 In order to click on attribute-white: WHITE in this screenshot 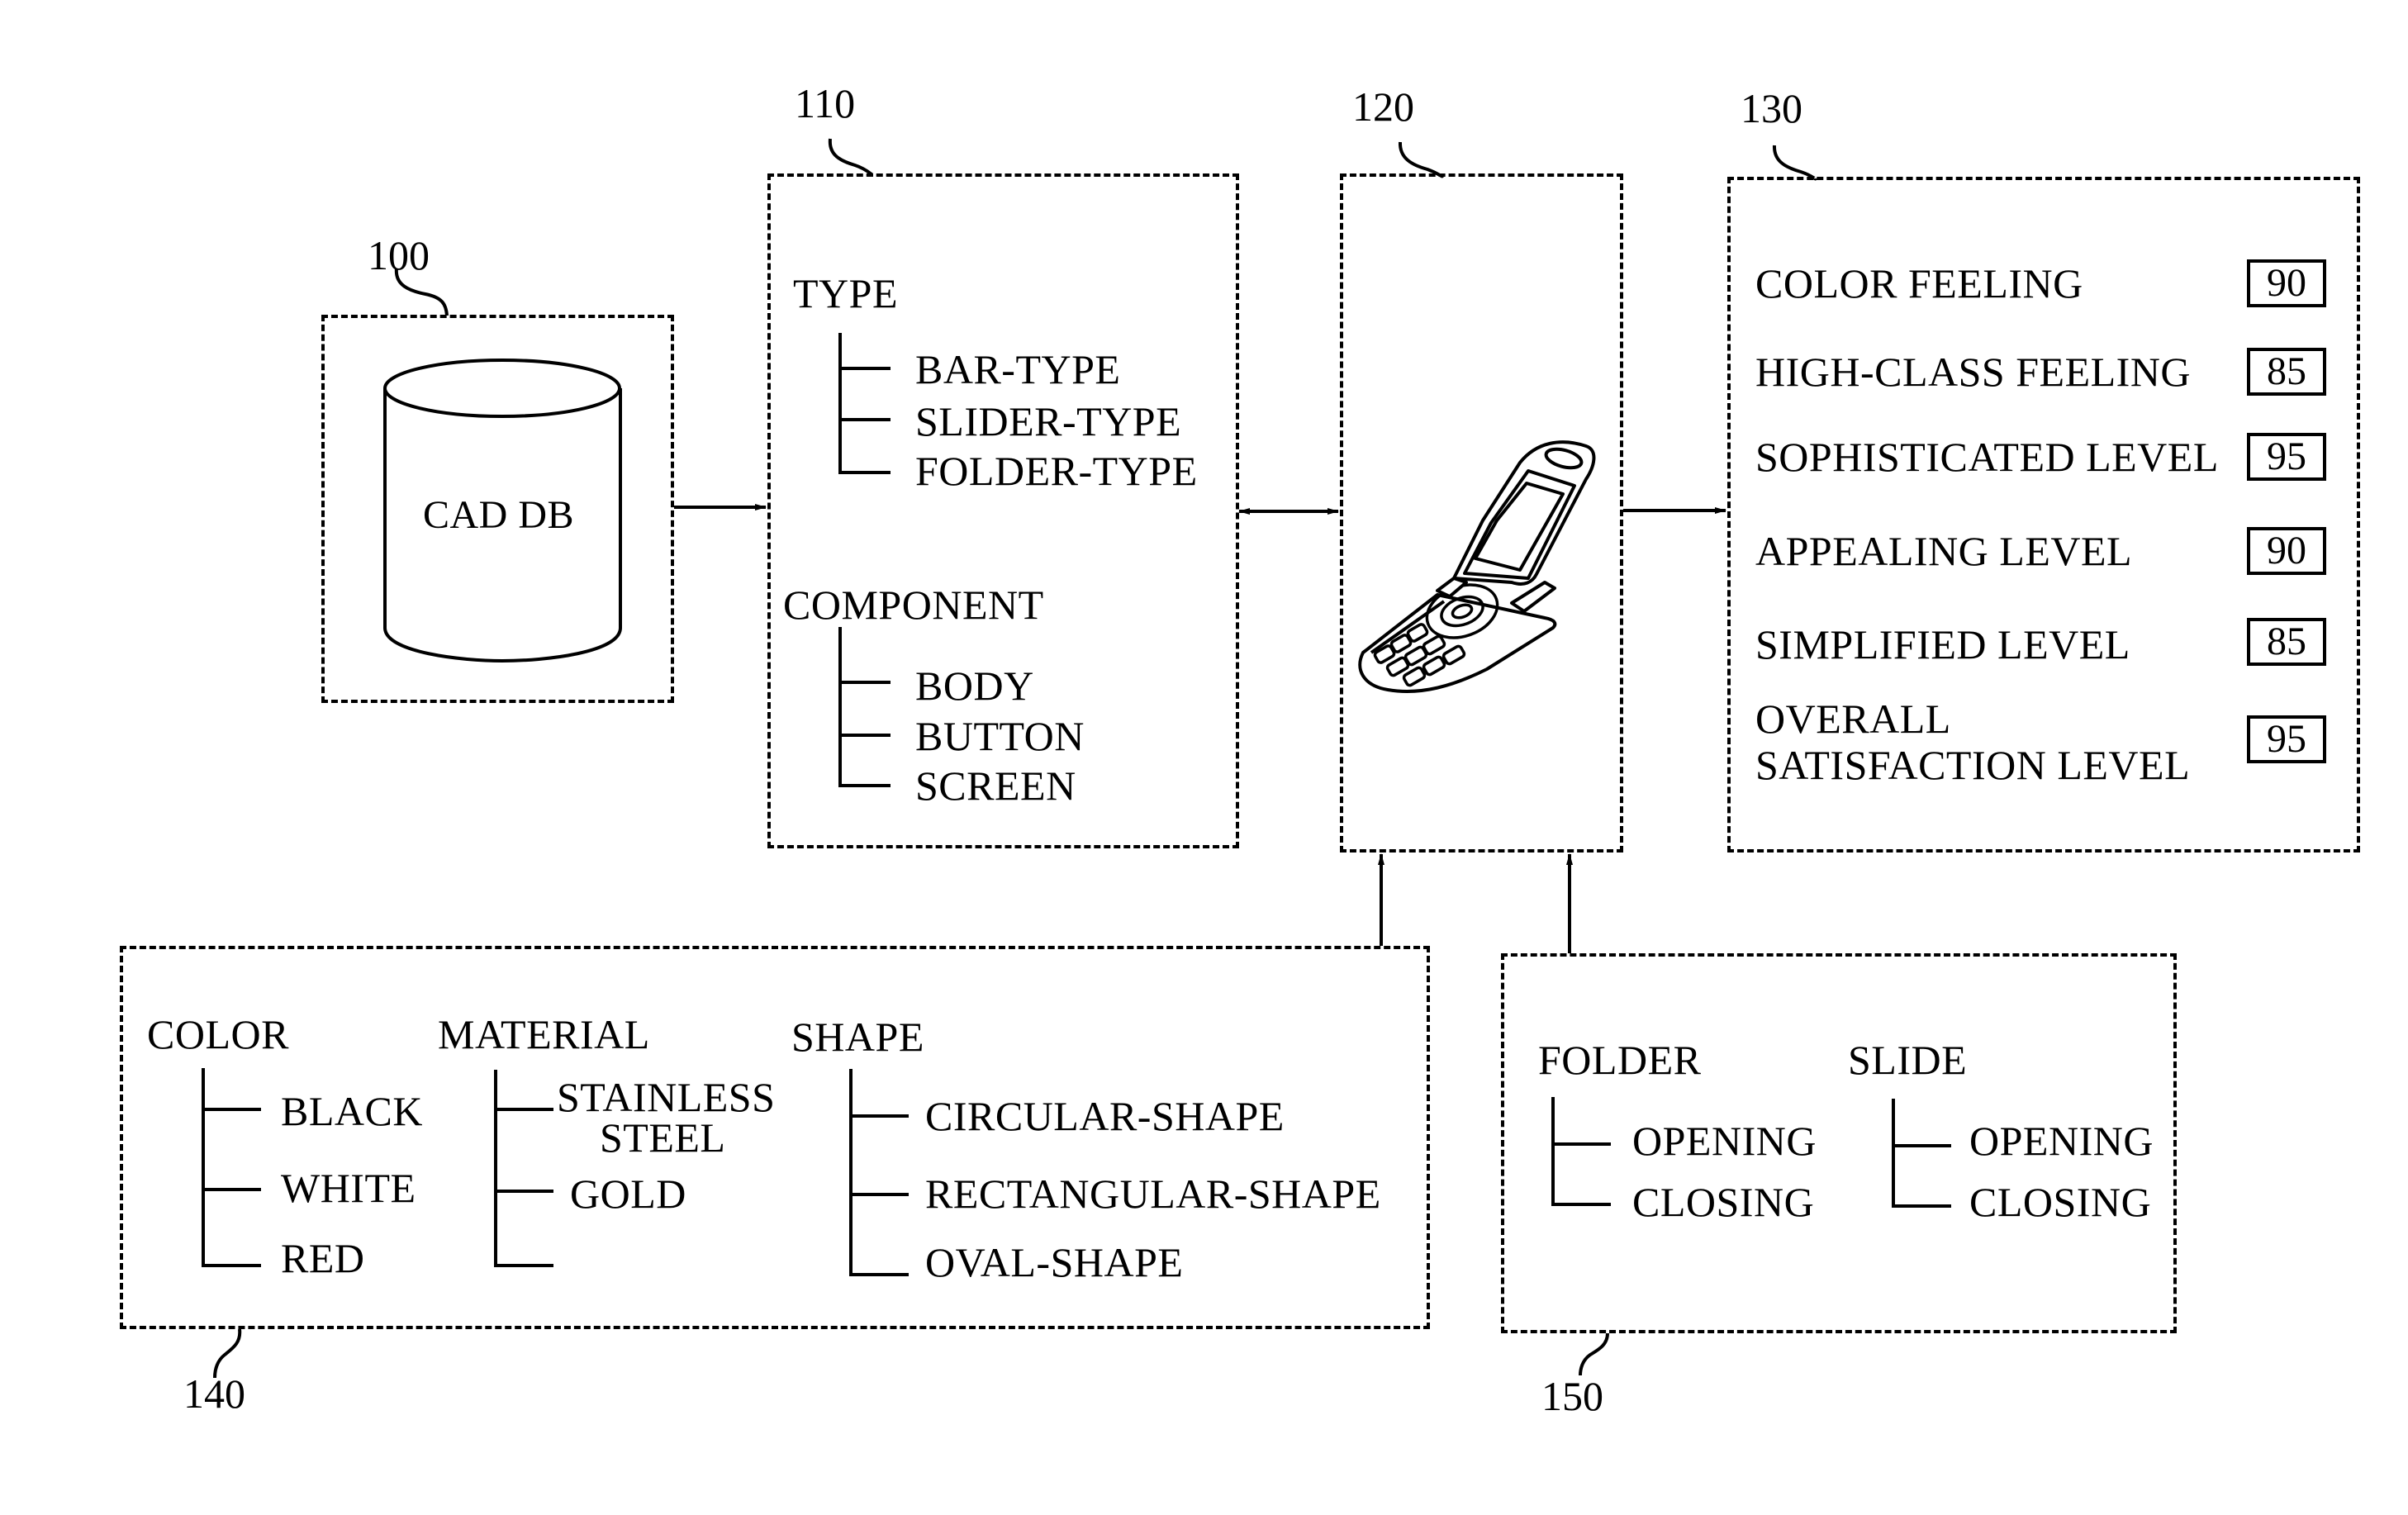, I will do `click(348, 1188)`.